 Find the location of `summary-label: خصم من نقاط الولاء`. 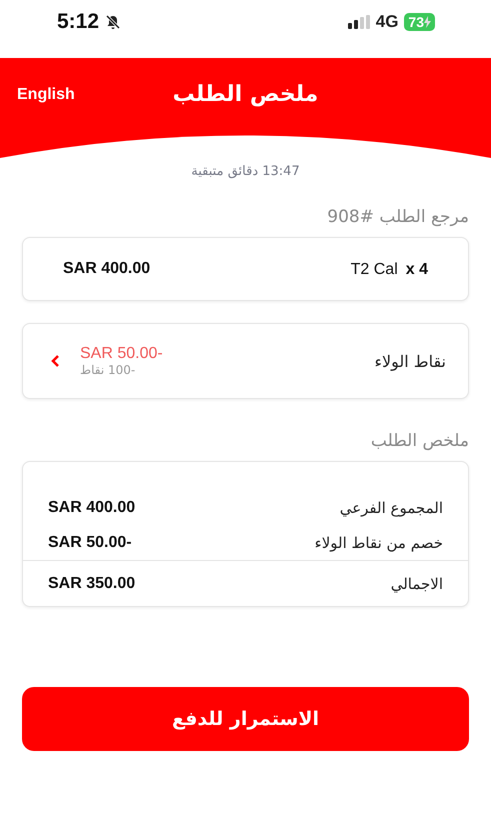

summary-label: خصم من نقاط الولاء is located at coordinates (378, 543).